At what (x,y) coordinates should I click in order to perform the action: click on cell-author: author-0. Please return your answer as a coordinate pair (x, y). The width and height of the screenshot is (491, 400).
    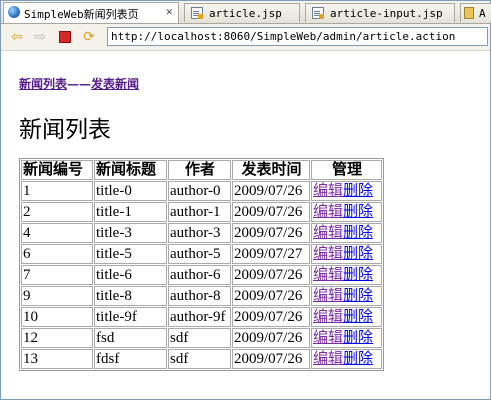
    Looking at the image, I should click on (199, 191).